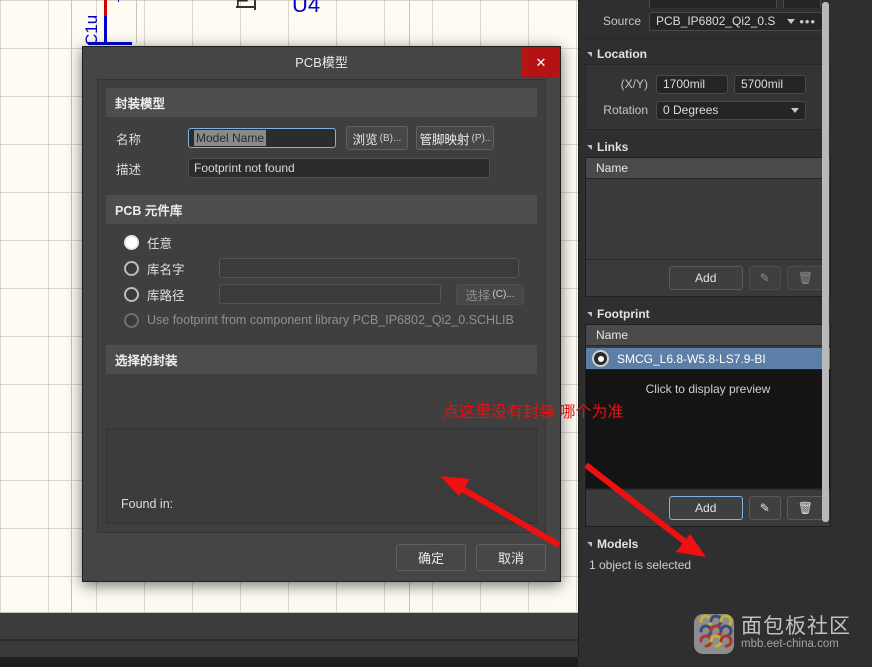  I want to click on footprint-toolbar-box: Add ✎ 🗑, so click(708, 508).